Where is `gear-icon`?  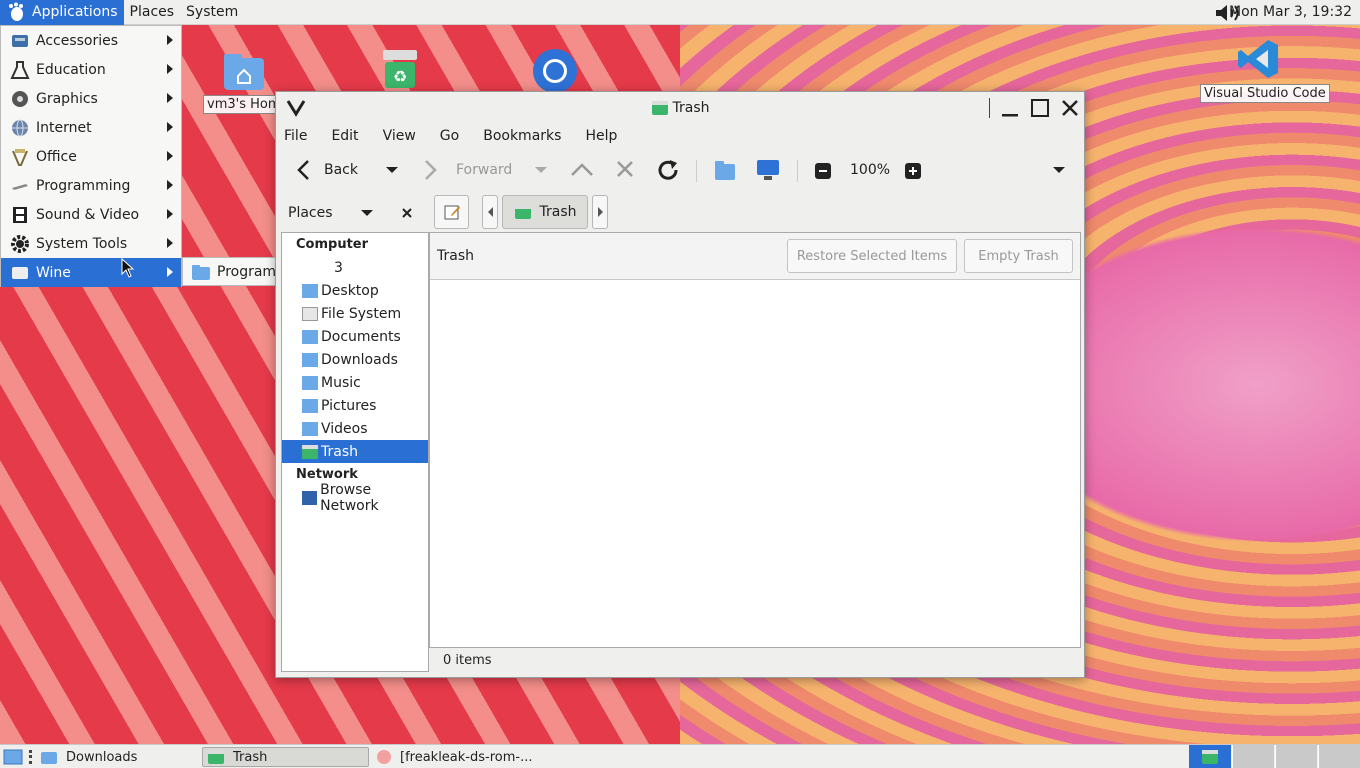 gear-icon is located at coordinates (20, 244).